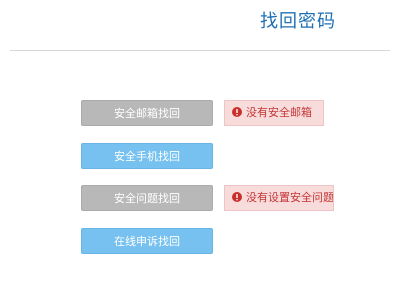  I want to click on no-security-question-text: 没有设置安全问题, so click(290, 197).